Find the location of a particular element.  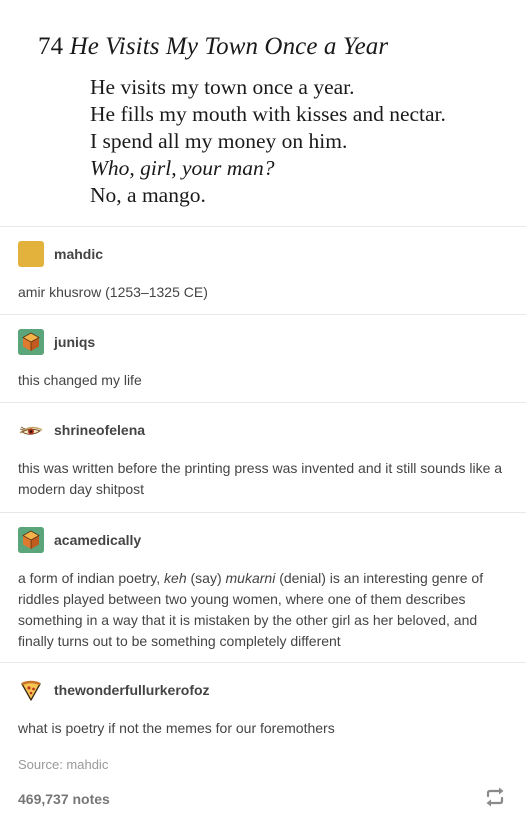

pizza-slice-avatar is located at coordinates (31, 690).